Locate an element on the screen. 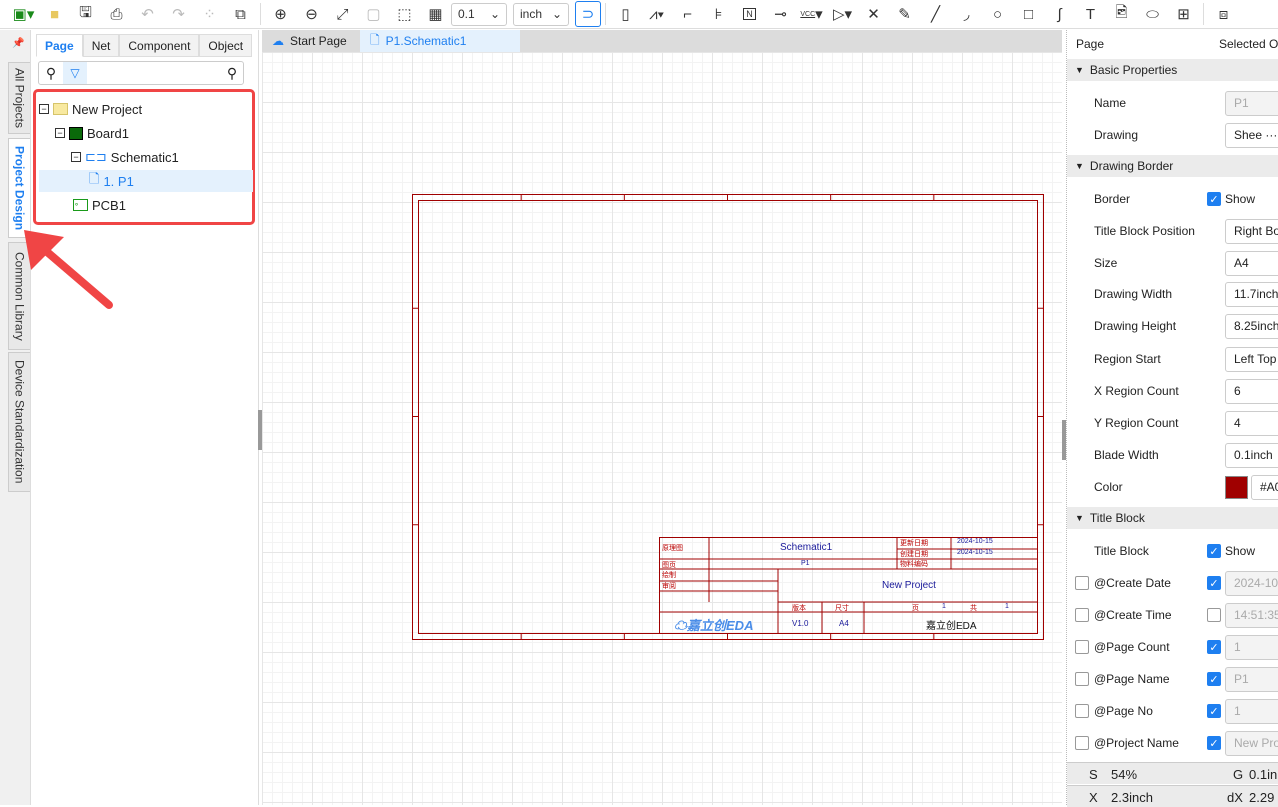 Image resolution: width=1278 pixels, height=807 pixels. field-visible-checkbox is located at coordinates (1214, 615).